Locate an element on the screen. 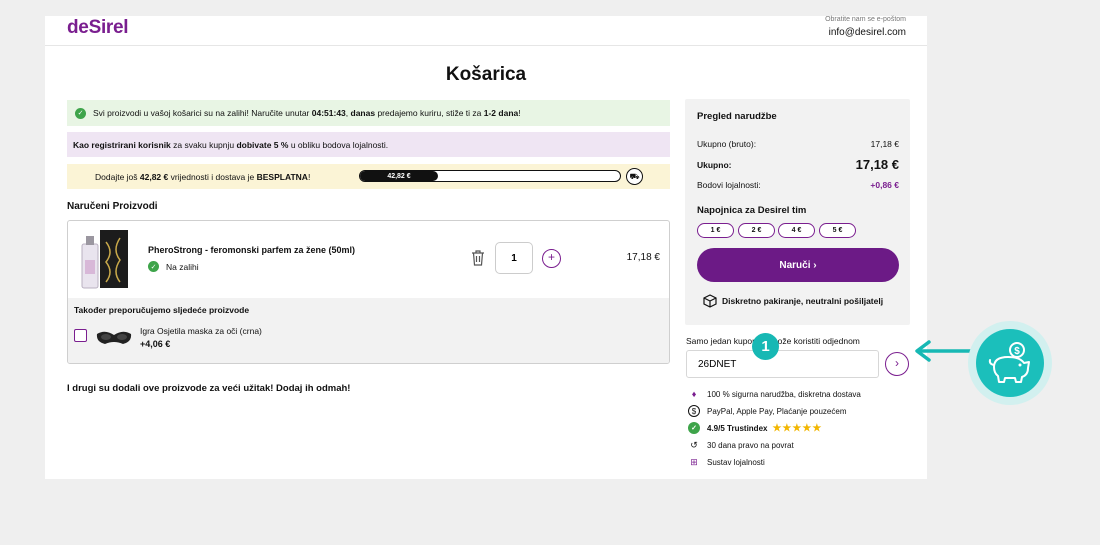 This screenshot has height=545, width=1100. product-stock-status: ✓ Na zalihi is located at coordinates (173, 266).